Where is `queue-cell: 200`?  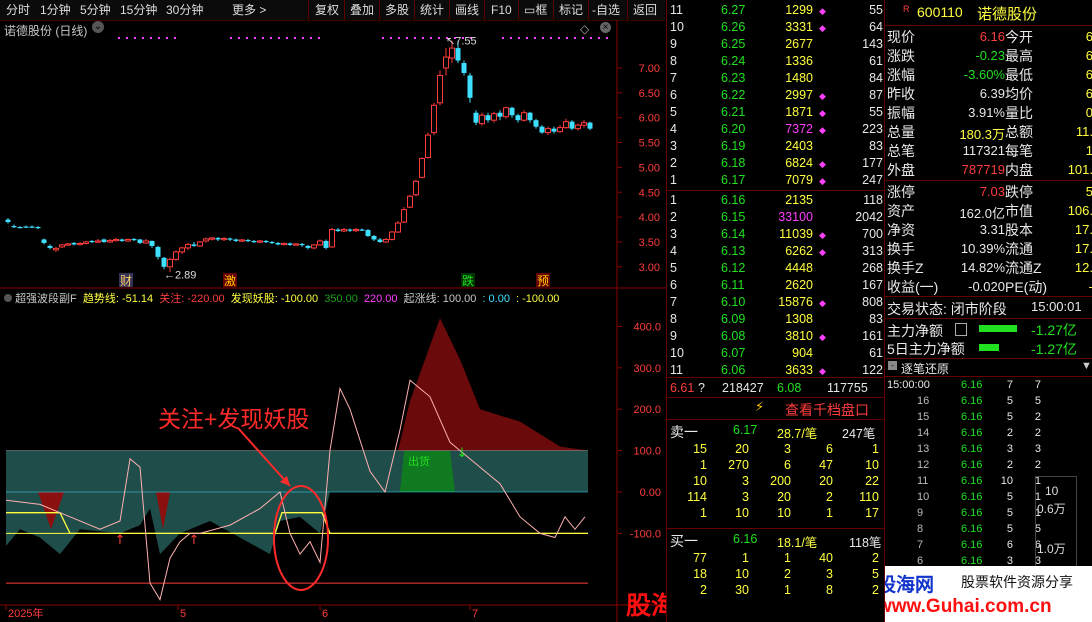
queue-cell: 200 is located at coordinates (780, 481).